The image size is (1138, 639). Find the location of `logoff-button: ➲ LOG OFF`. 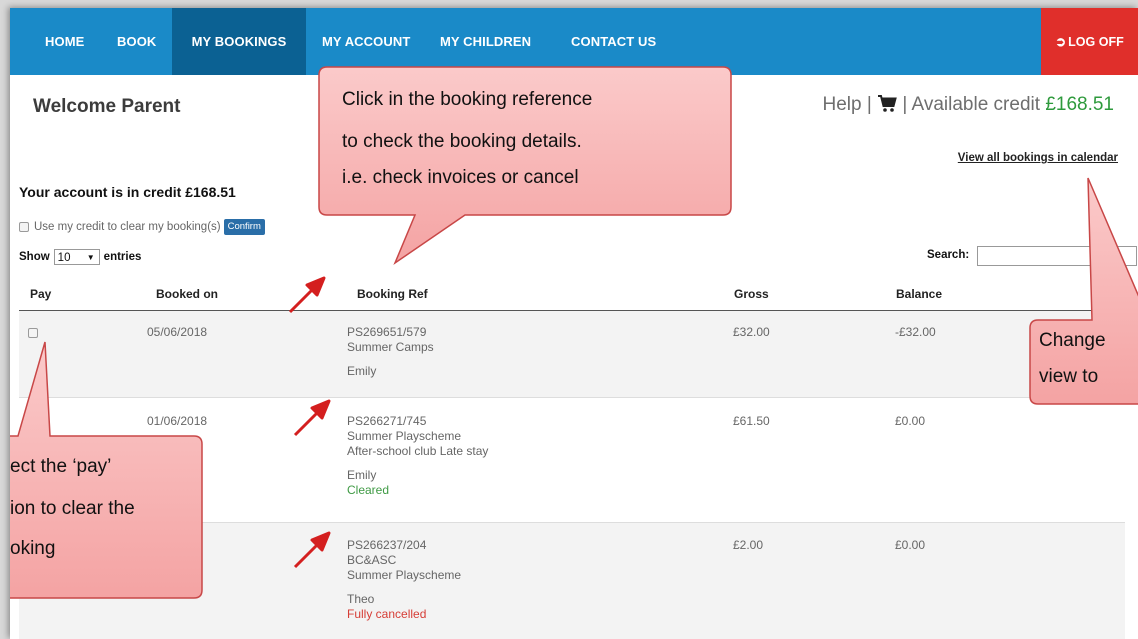

logoff-button: ➲ LOG OFF is located at coordinates (1089, 41).